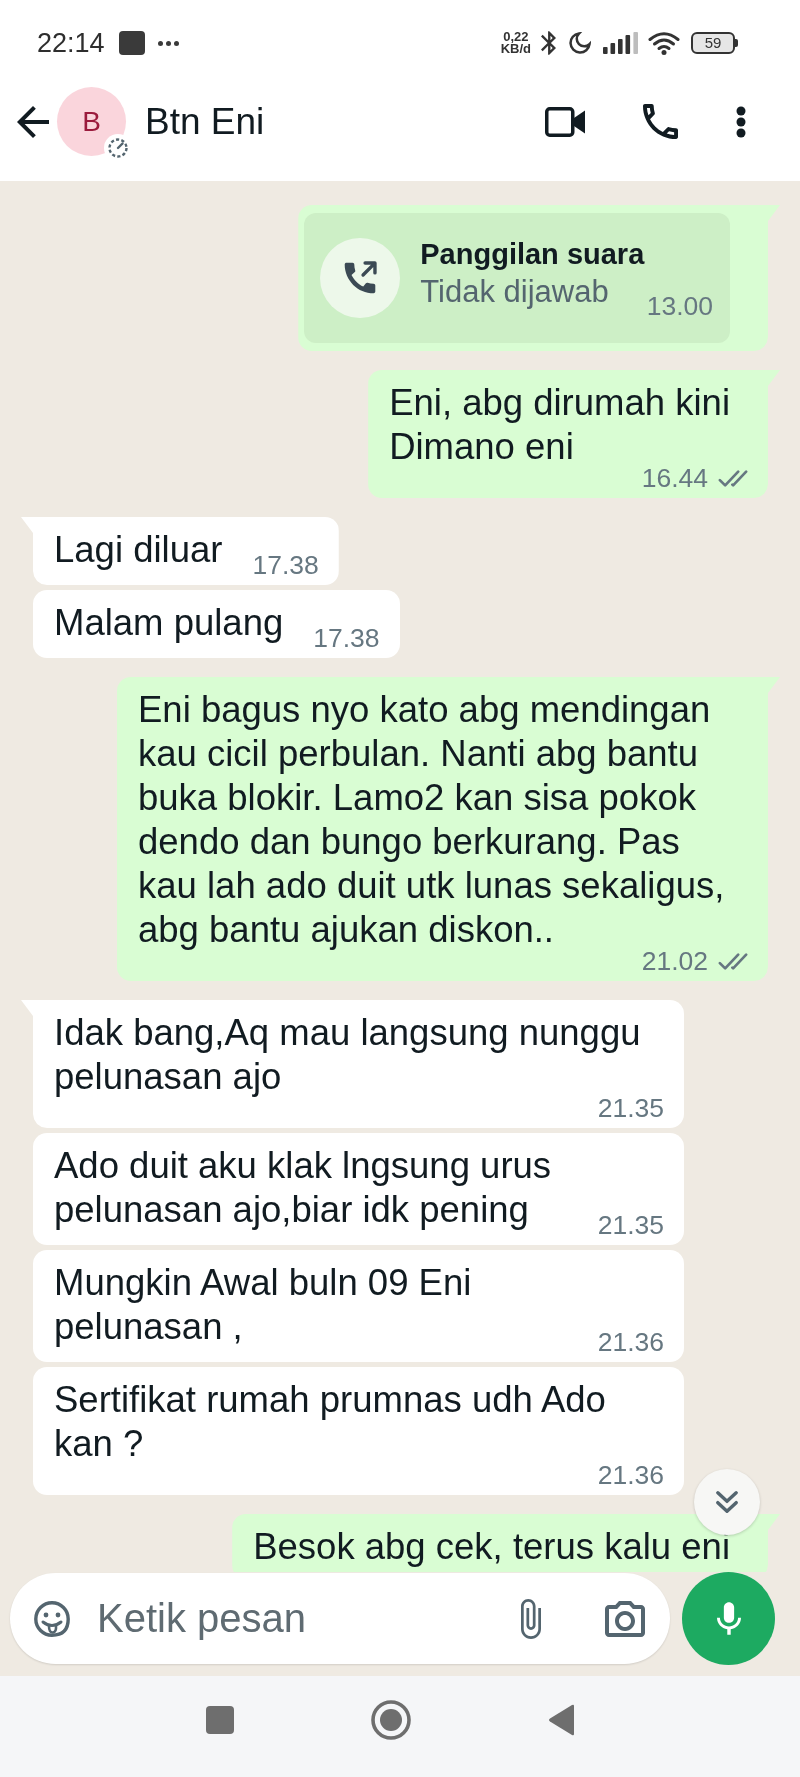 The width and height of the screenshot is (800, 1777). Describe the element at coordinates (514, 292) in the screenshot. I see `call-status: Tidak dijawab` at that location.